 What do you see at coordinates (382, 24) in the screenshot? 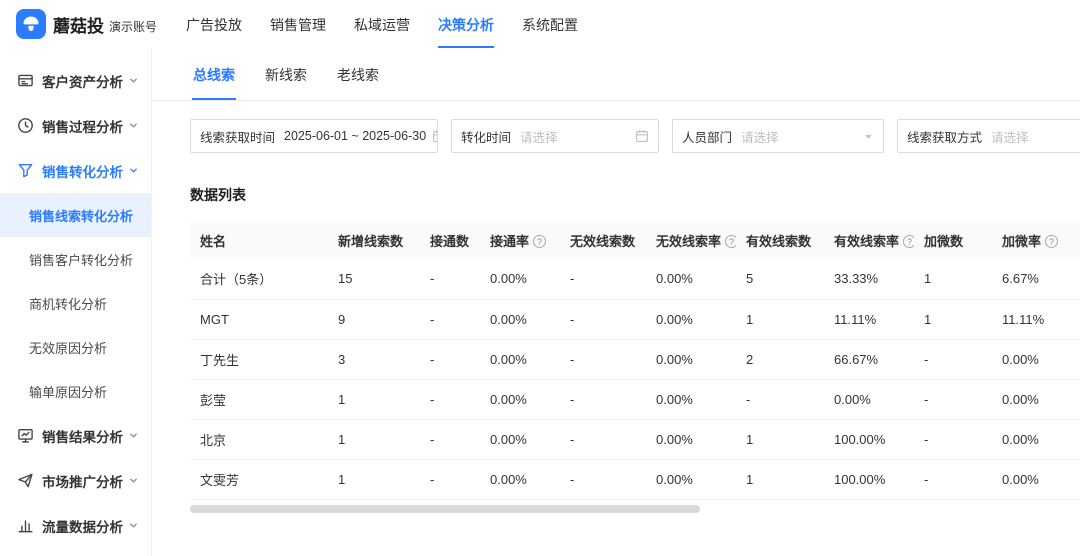
I see `nav-item-3: 私域运营` at bounding box center [382, 24].